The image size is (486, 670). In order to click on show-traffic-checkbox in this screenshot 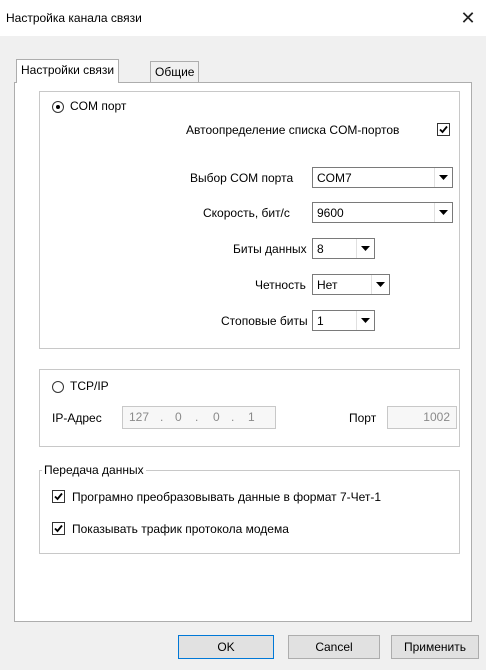, I will do `click(58, 528)`.